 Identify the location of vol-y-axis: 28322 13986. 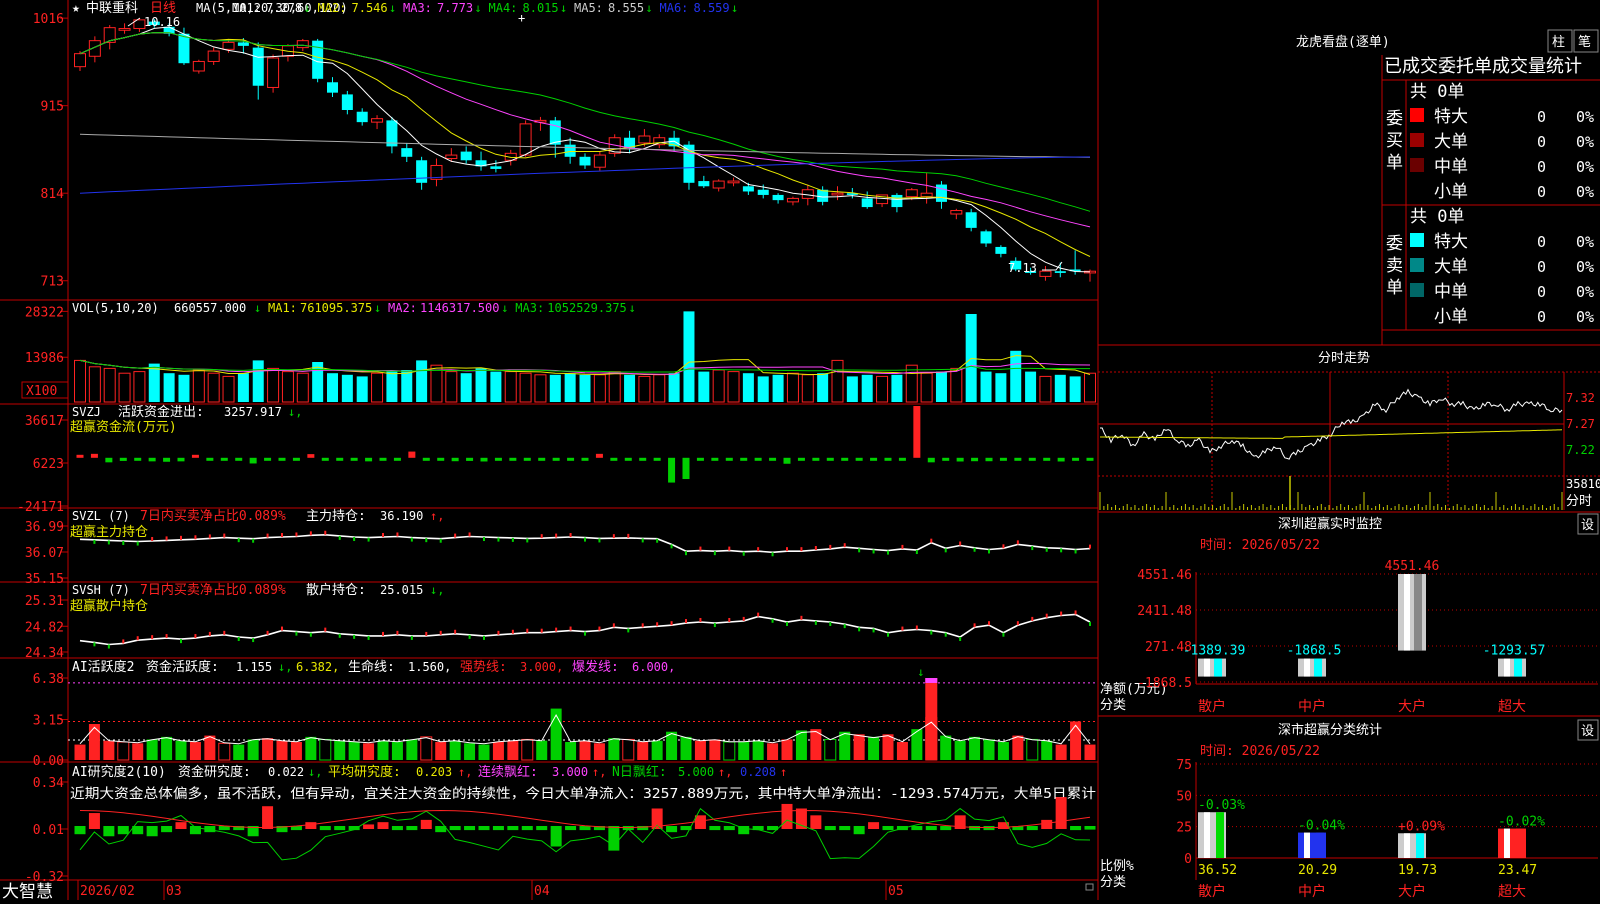
(46, 335).